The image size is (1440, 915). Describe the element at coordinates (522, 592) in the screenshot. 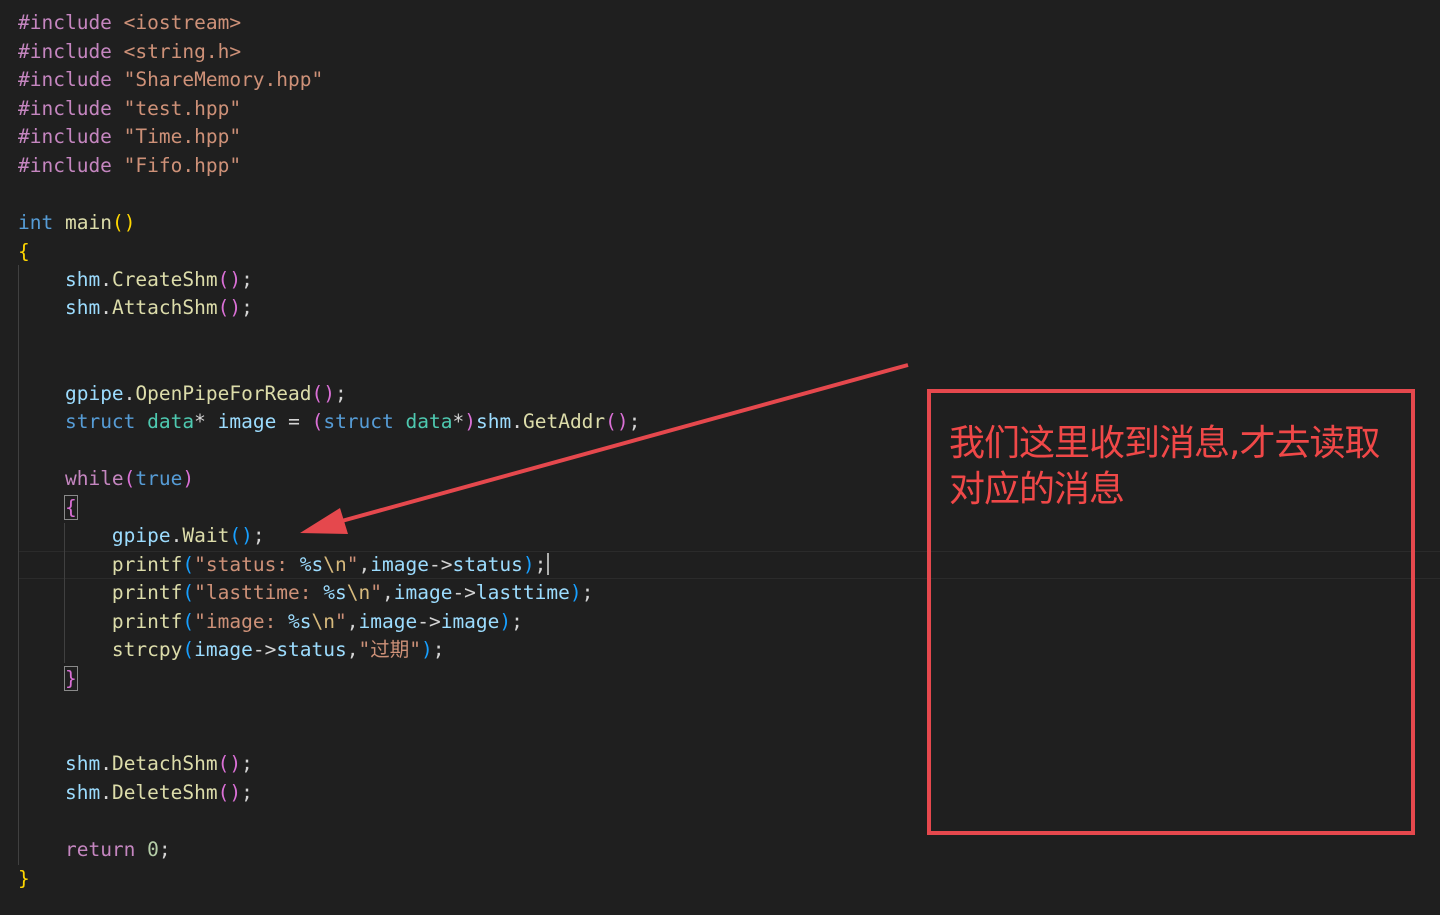

I see `field-name: lasttime` at that location.